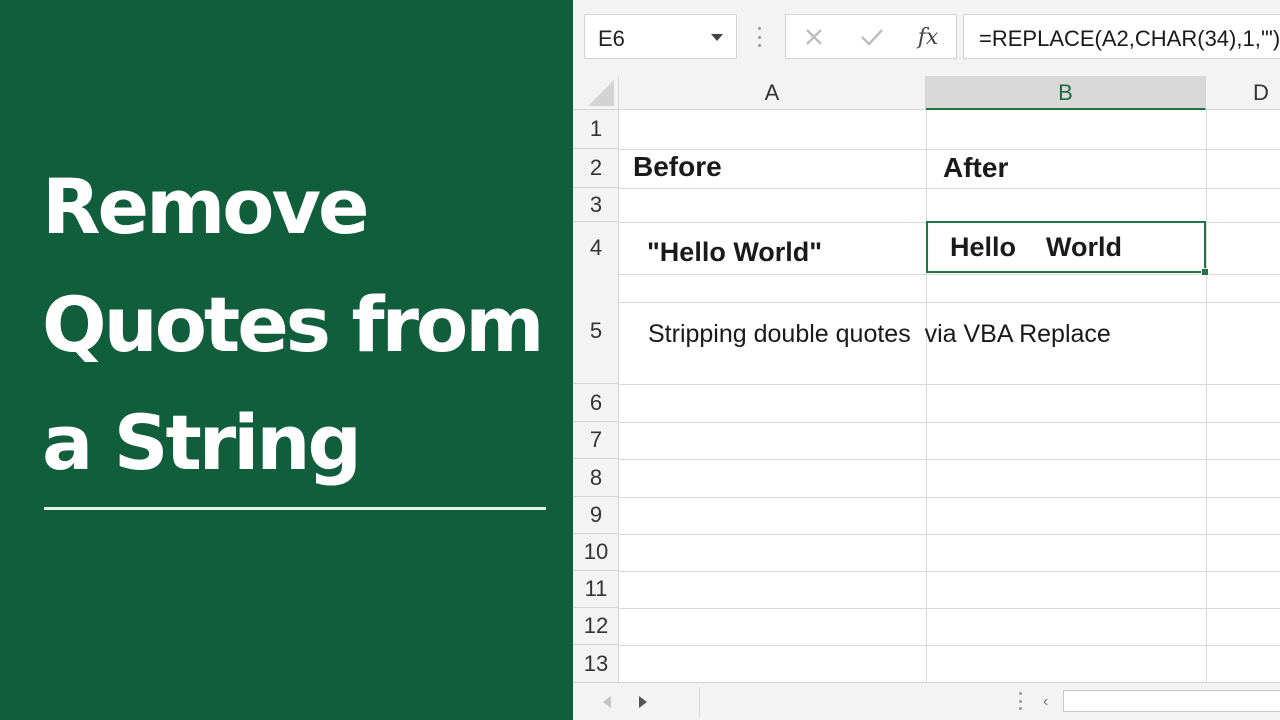 This screenshot has width=1280, height=720. What do you see at coordinates (206, 206) in the screenshot?
I see `banner-title-line-1: Remove` at bounding box center [206, 206].